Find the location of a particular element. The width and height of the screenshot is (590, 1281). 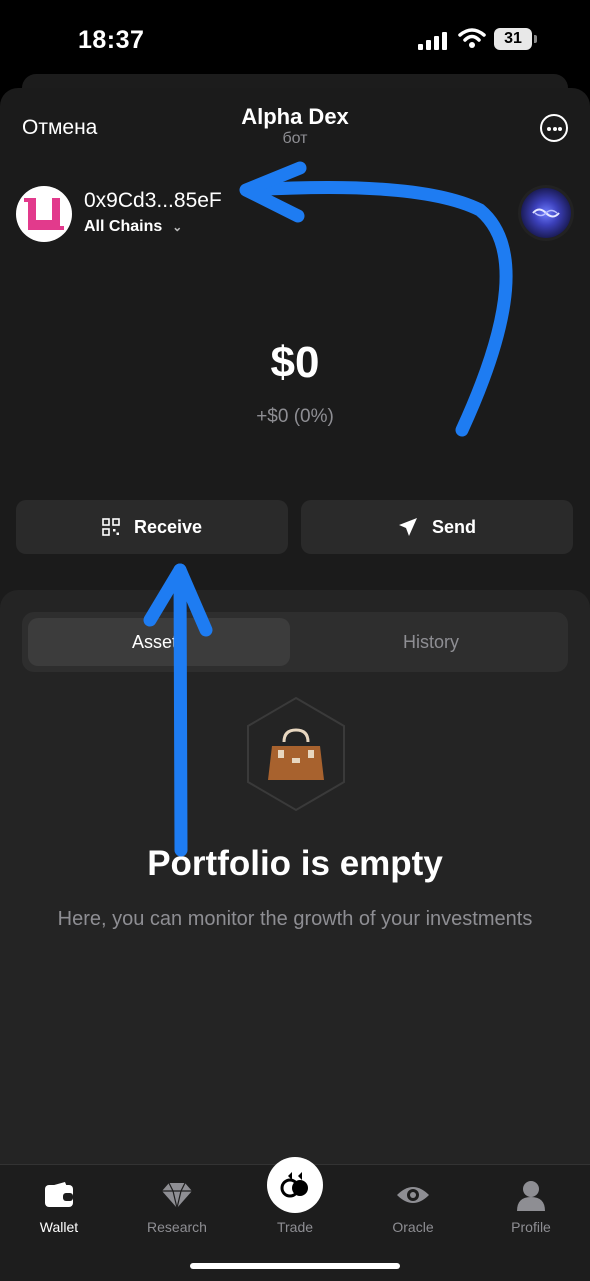

nav-wallet: Wallet is located at coordinates (59, 1206).